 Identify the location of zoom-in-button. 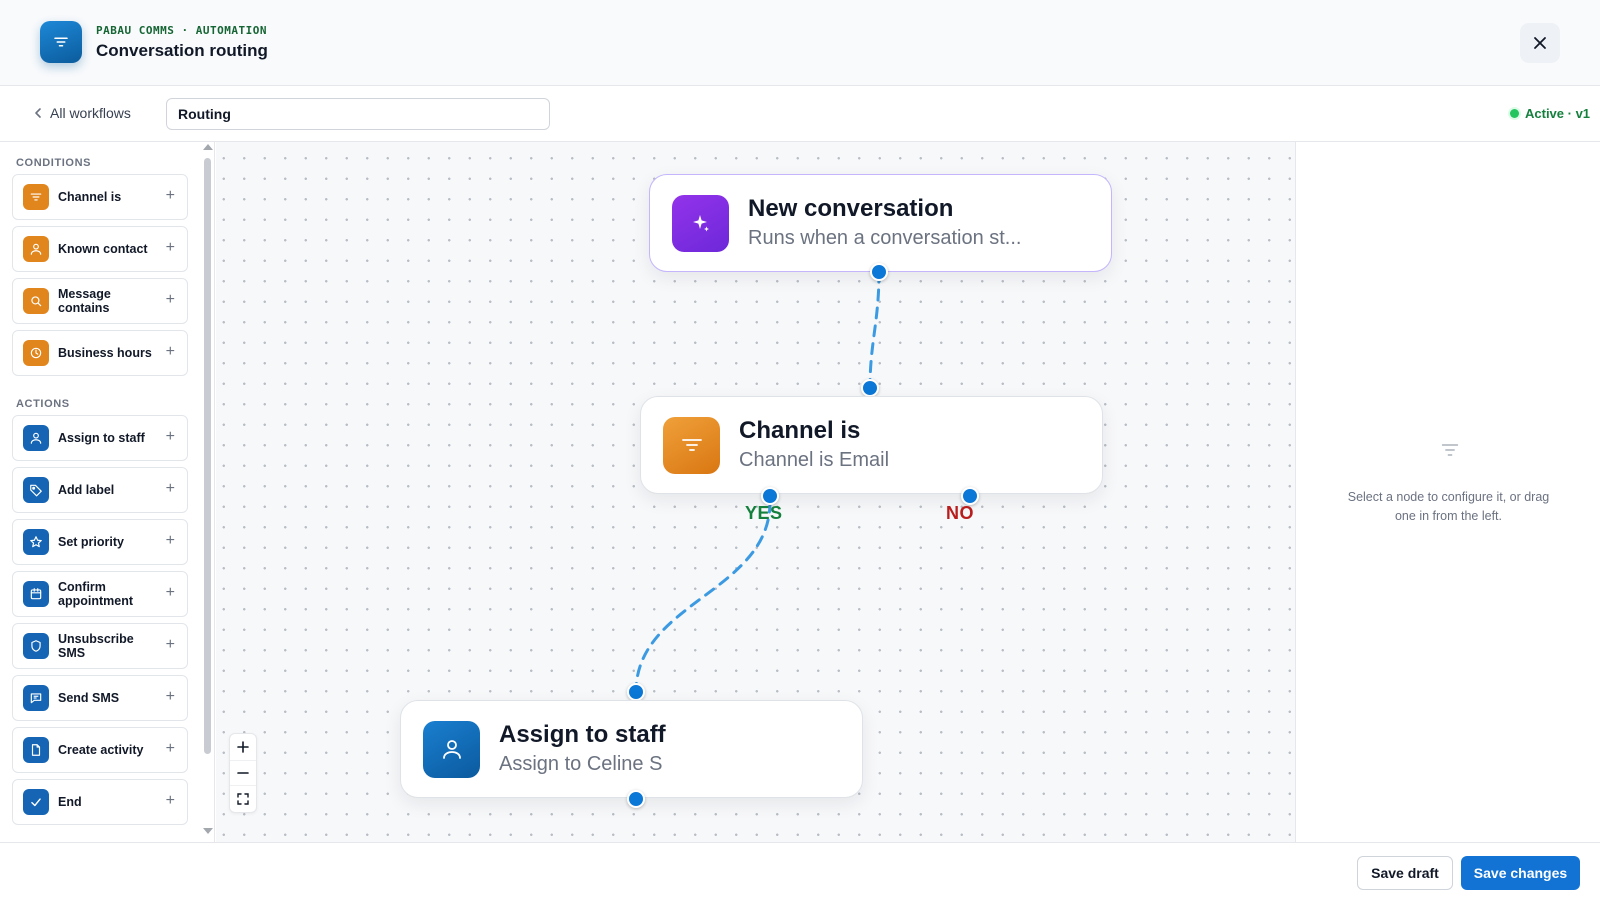
(243, 747).